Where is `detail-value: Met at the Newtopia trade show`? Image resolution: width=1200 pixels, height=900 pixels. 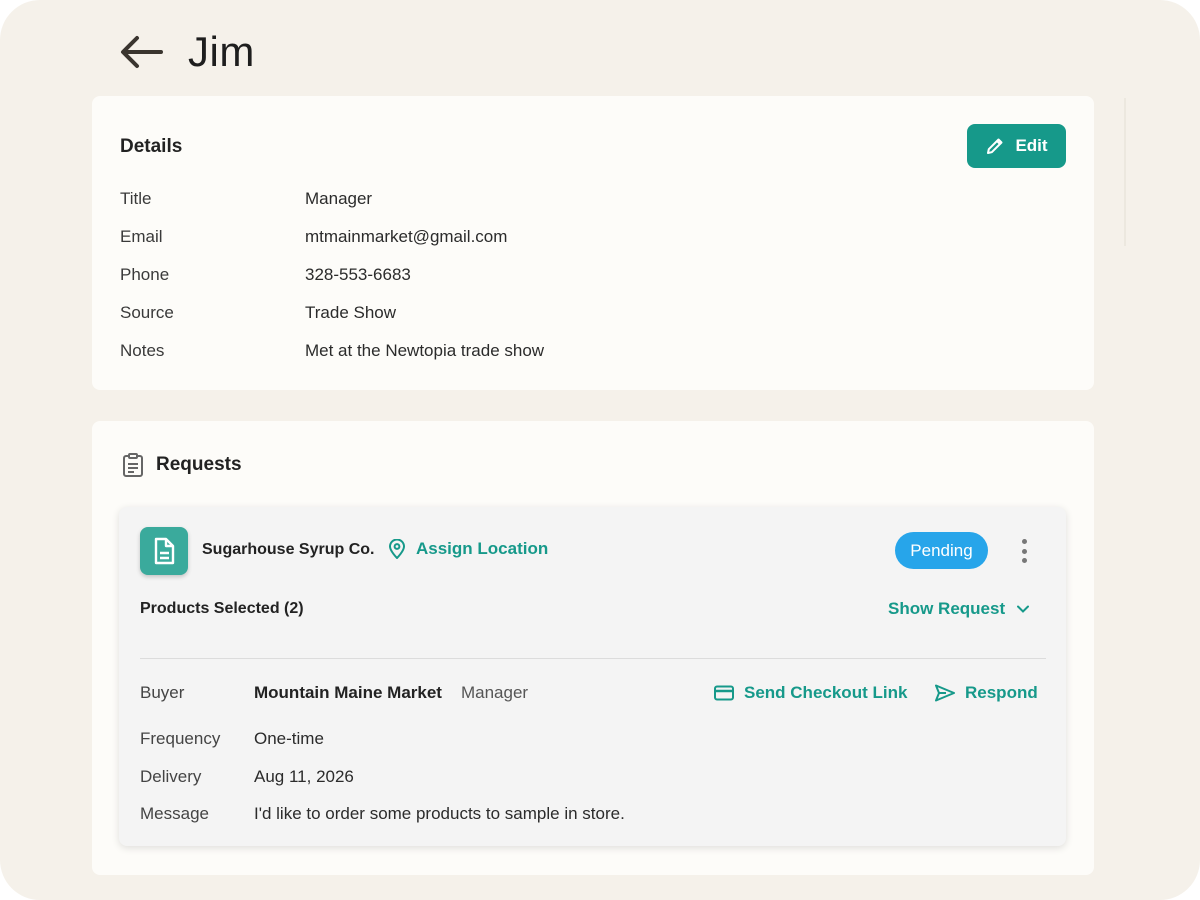 detail-value: Met at the Newtopia trade show is located at coordinates (425, 350).